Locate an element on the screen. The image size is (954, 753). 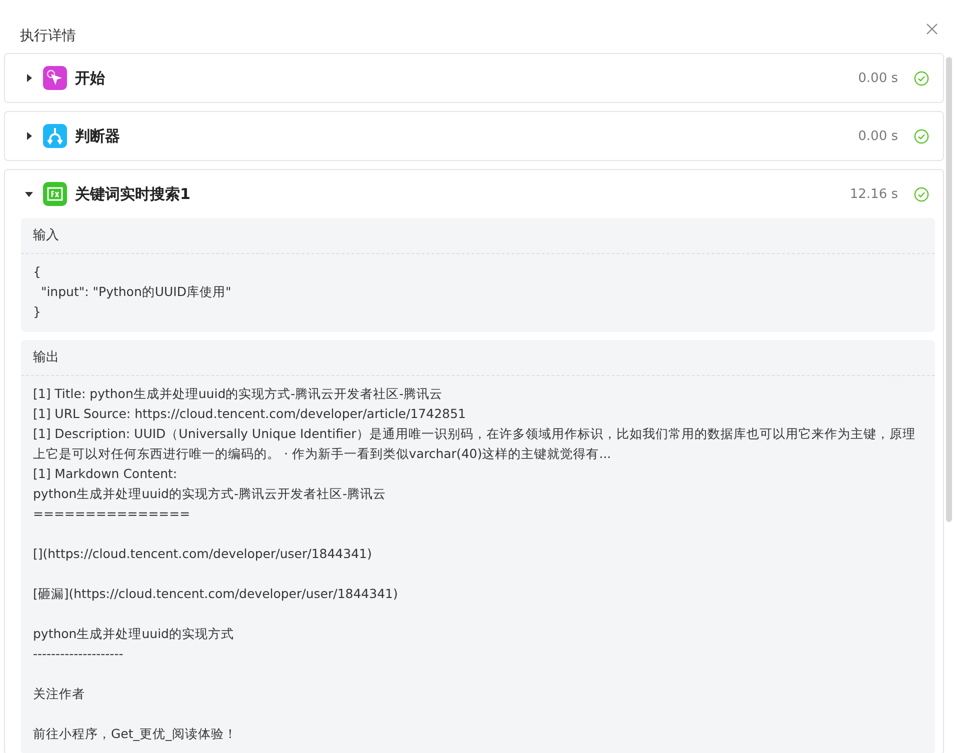
scrollbar-thumb is located at coordinates (949, 289).